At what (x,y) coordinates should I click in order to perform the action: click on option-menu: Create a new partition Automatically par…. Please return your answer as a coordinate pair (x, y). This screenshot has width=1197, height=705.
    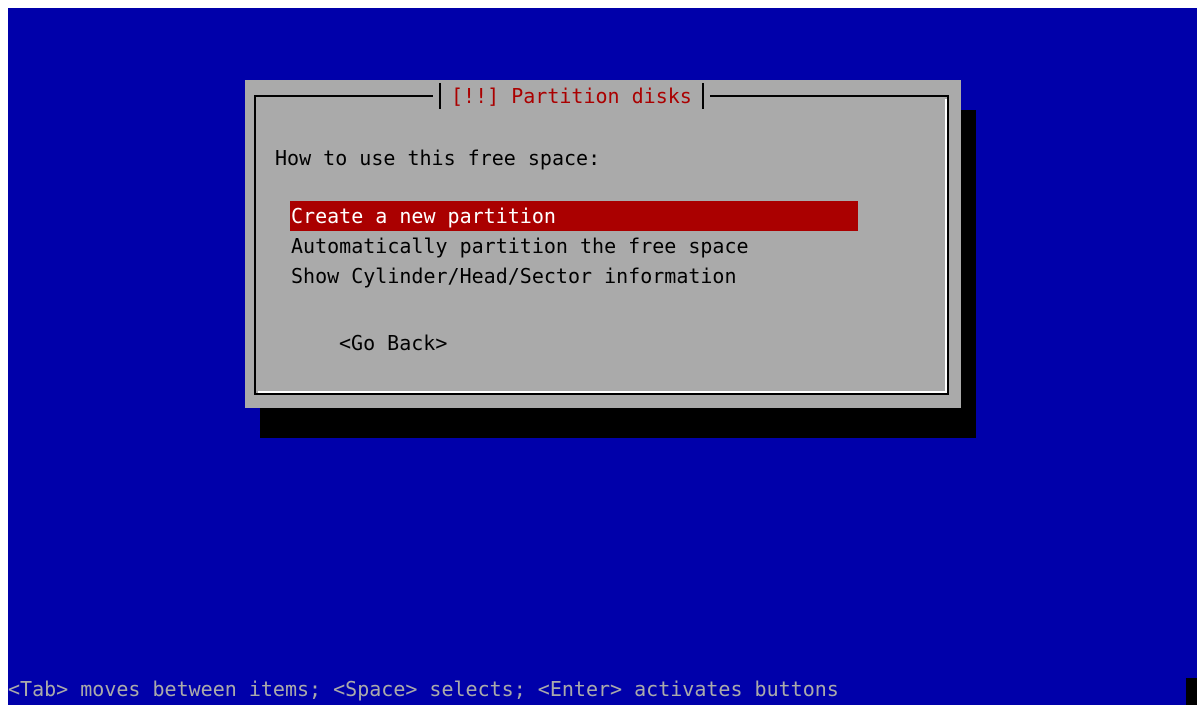
    Looking at the image, I should click on (574, 246).